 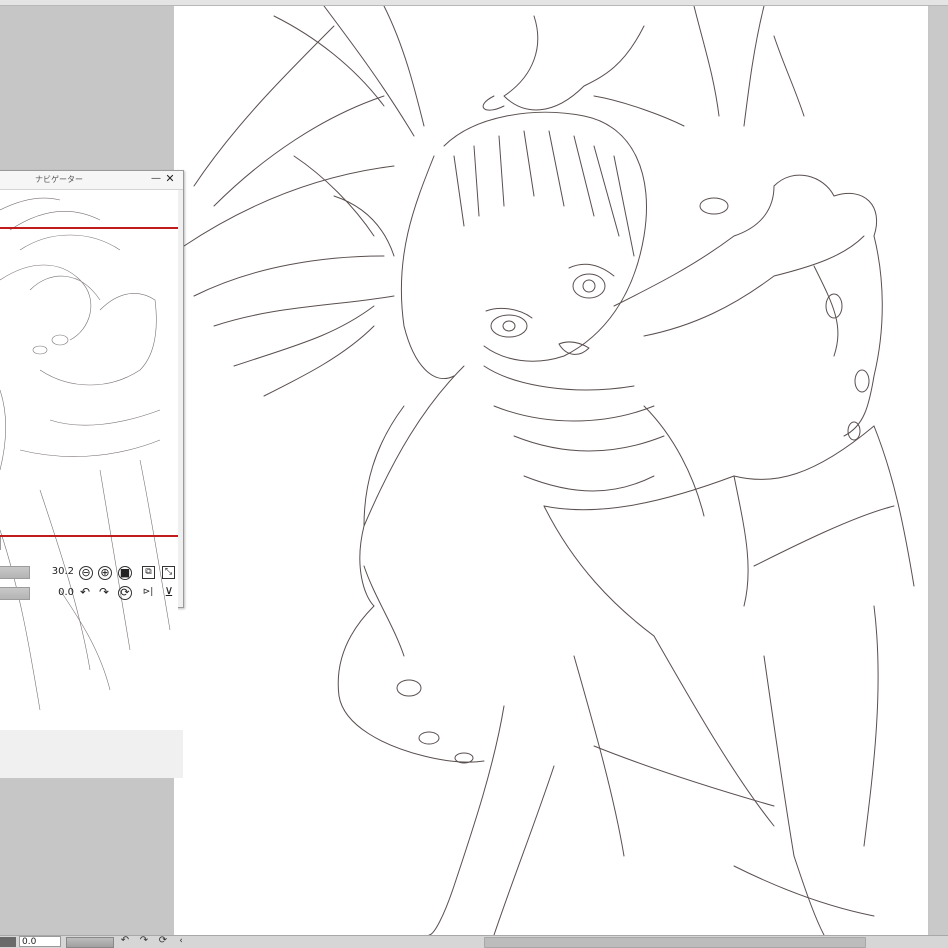 I want to click on navigator-controls, so click(x=91, y=657).